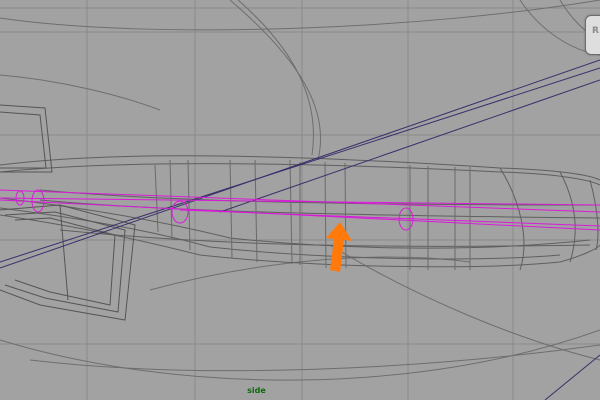  I want to click on view-cube: RI, so click(592, 35).